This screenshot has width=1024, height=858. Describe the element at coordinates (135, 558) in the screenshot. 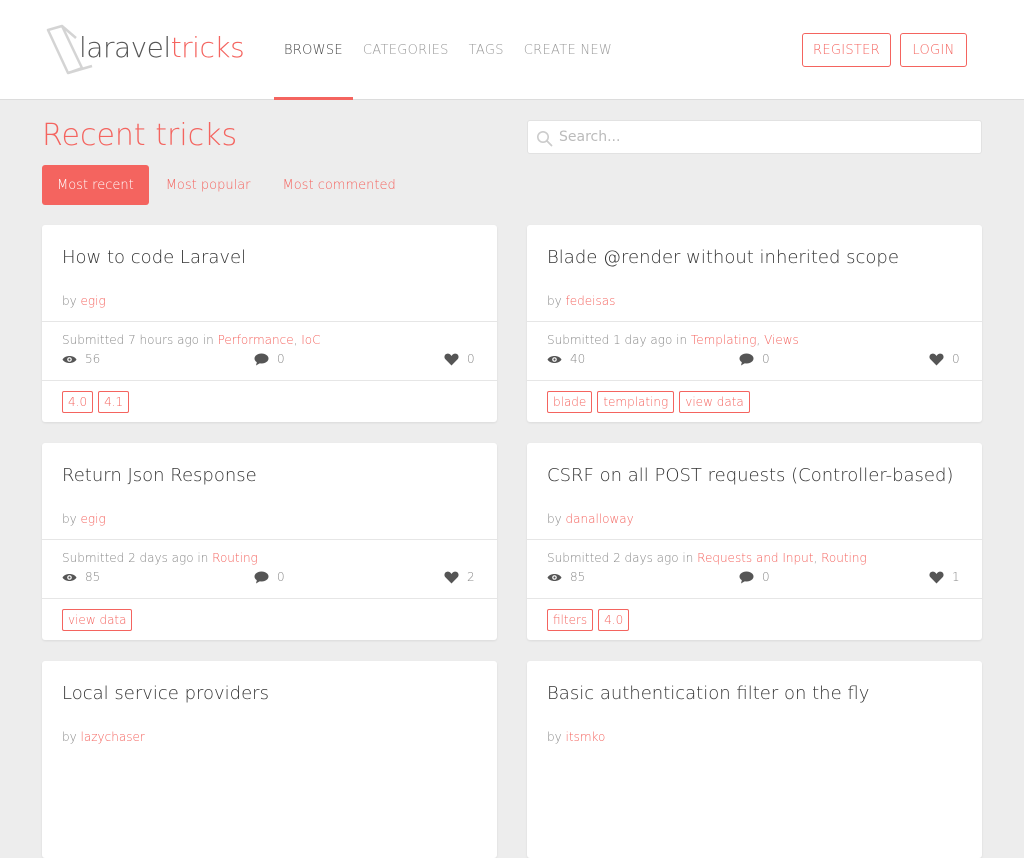

I see `submitted-text: Submitted 2 days ago in` at that location.